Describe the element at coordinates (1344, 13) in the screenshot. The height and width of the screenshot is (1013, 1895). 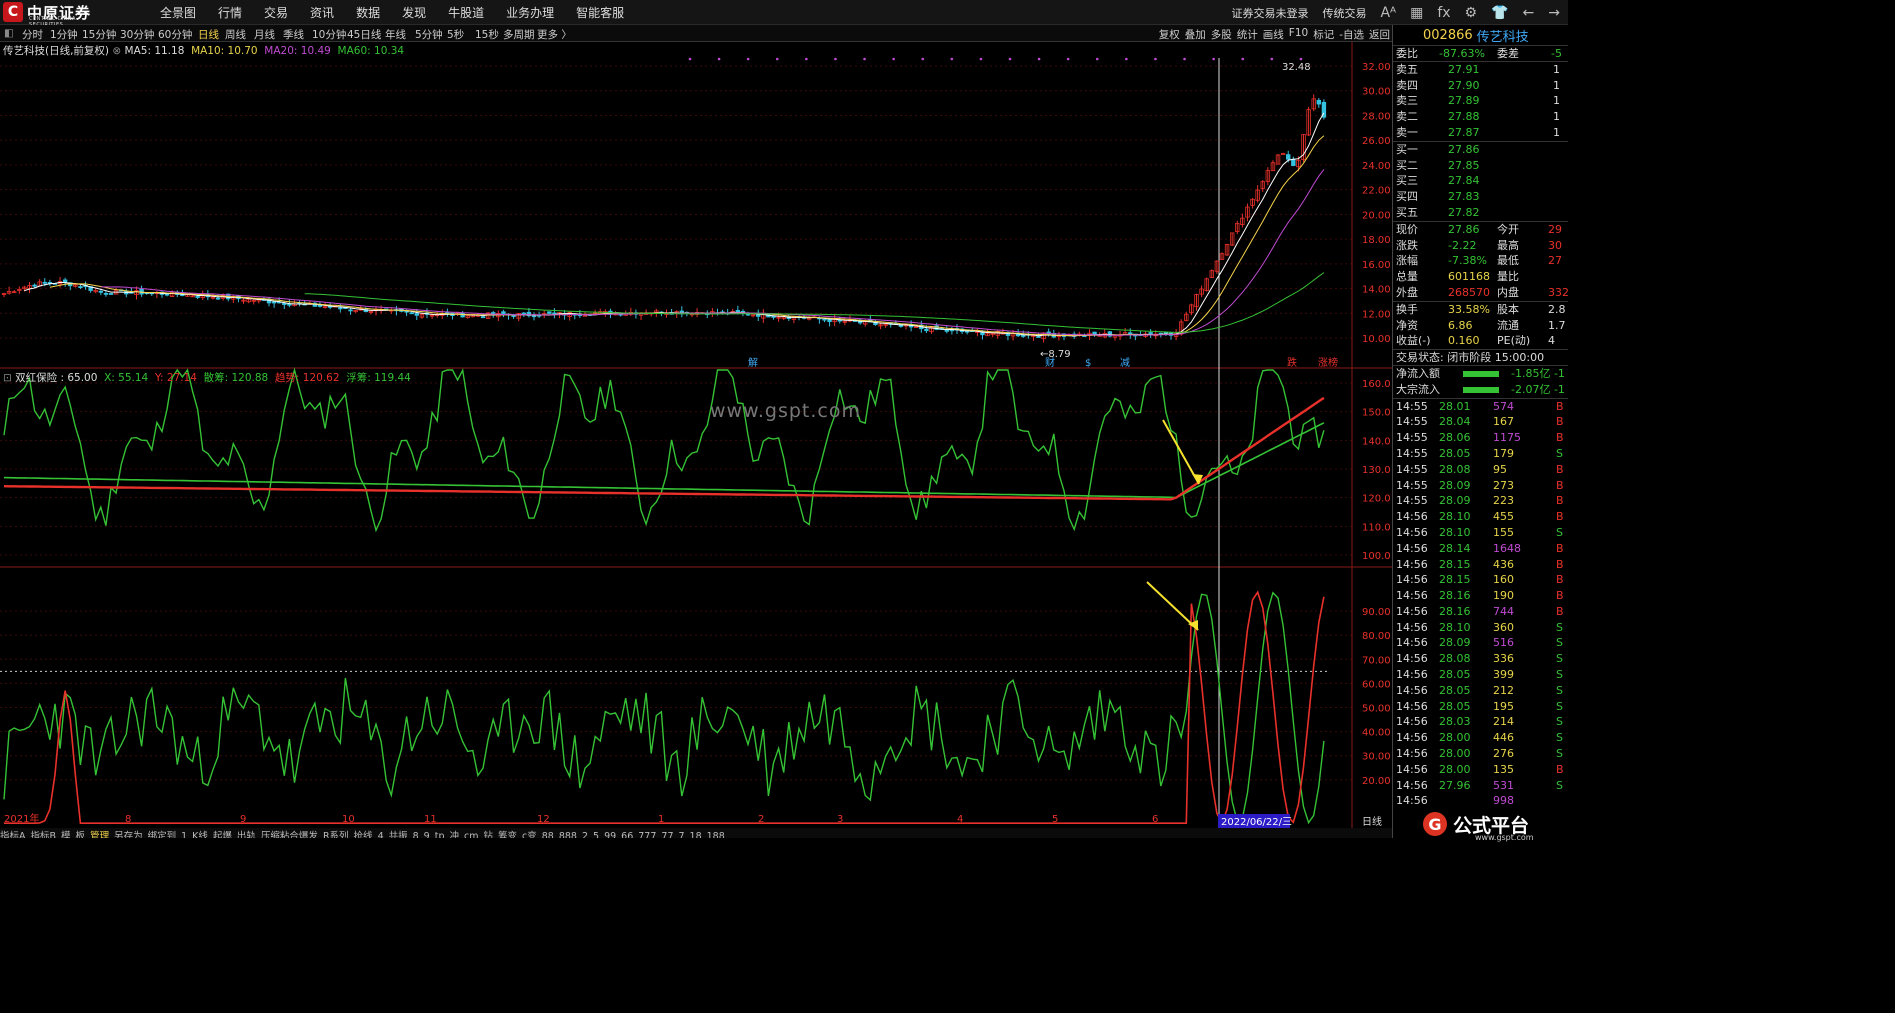
I see `classic-trade-link: 传统交易` at that location.